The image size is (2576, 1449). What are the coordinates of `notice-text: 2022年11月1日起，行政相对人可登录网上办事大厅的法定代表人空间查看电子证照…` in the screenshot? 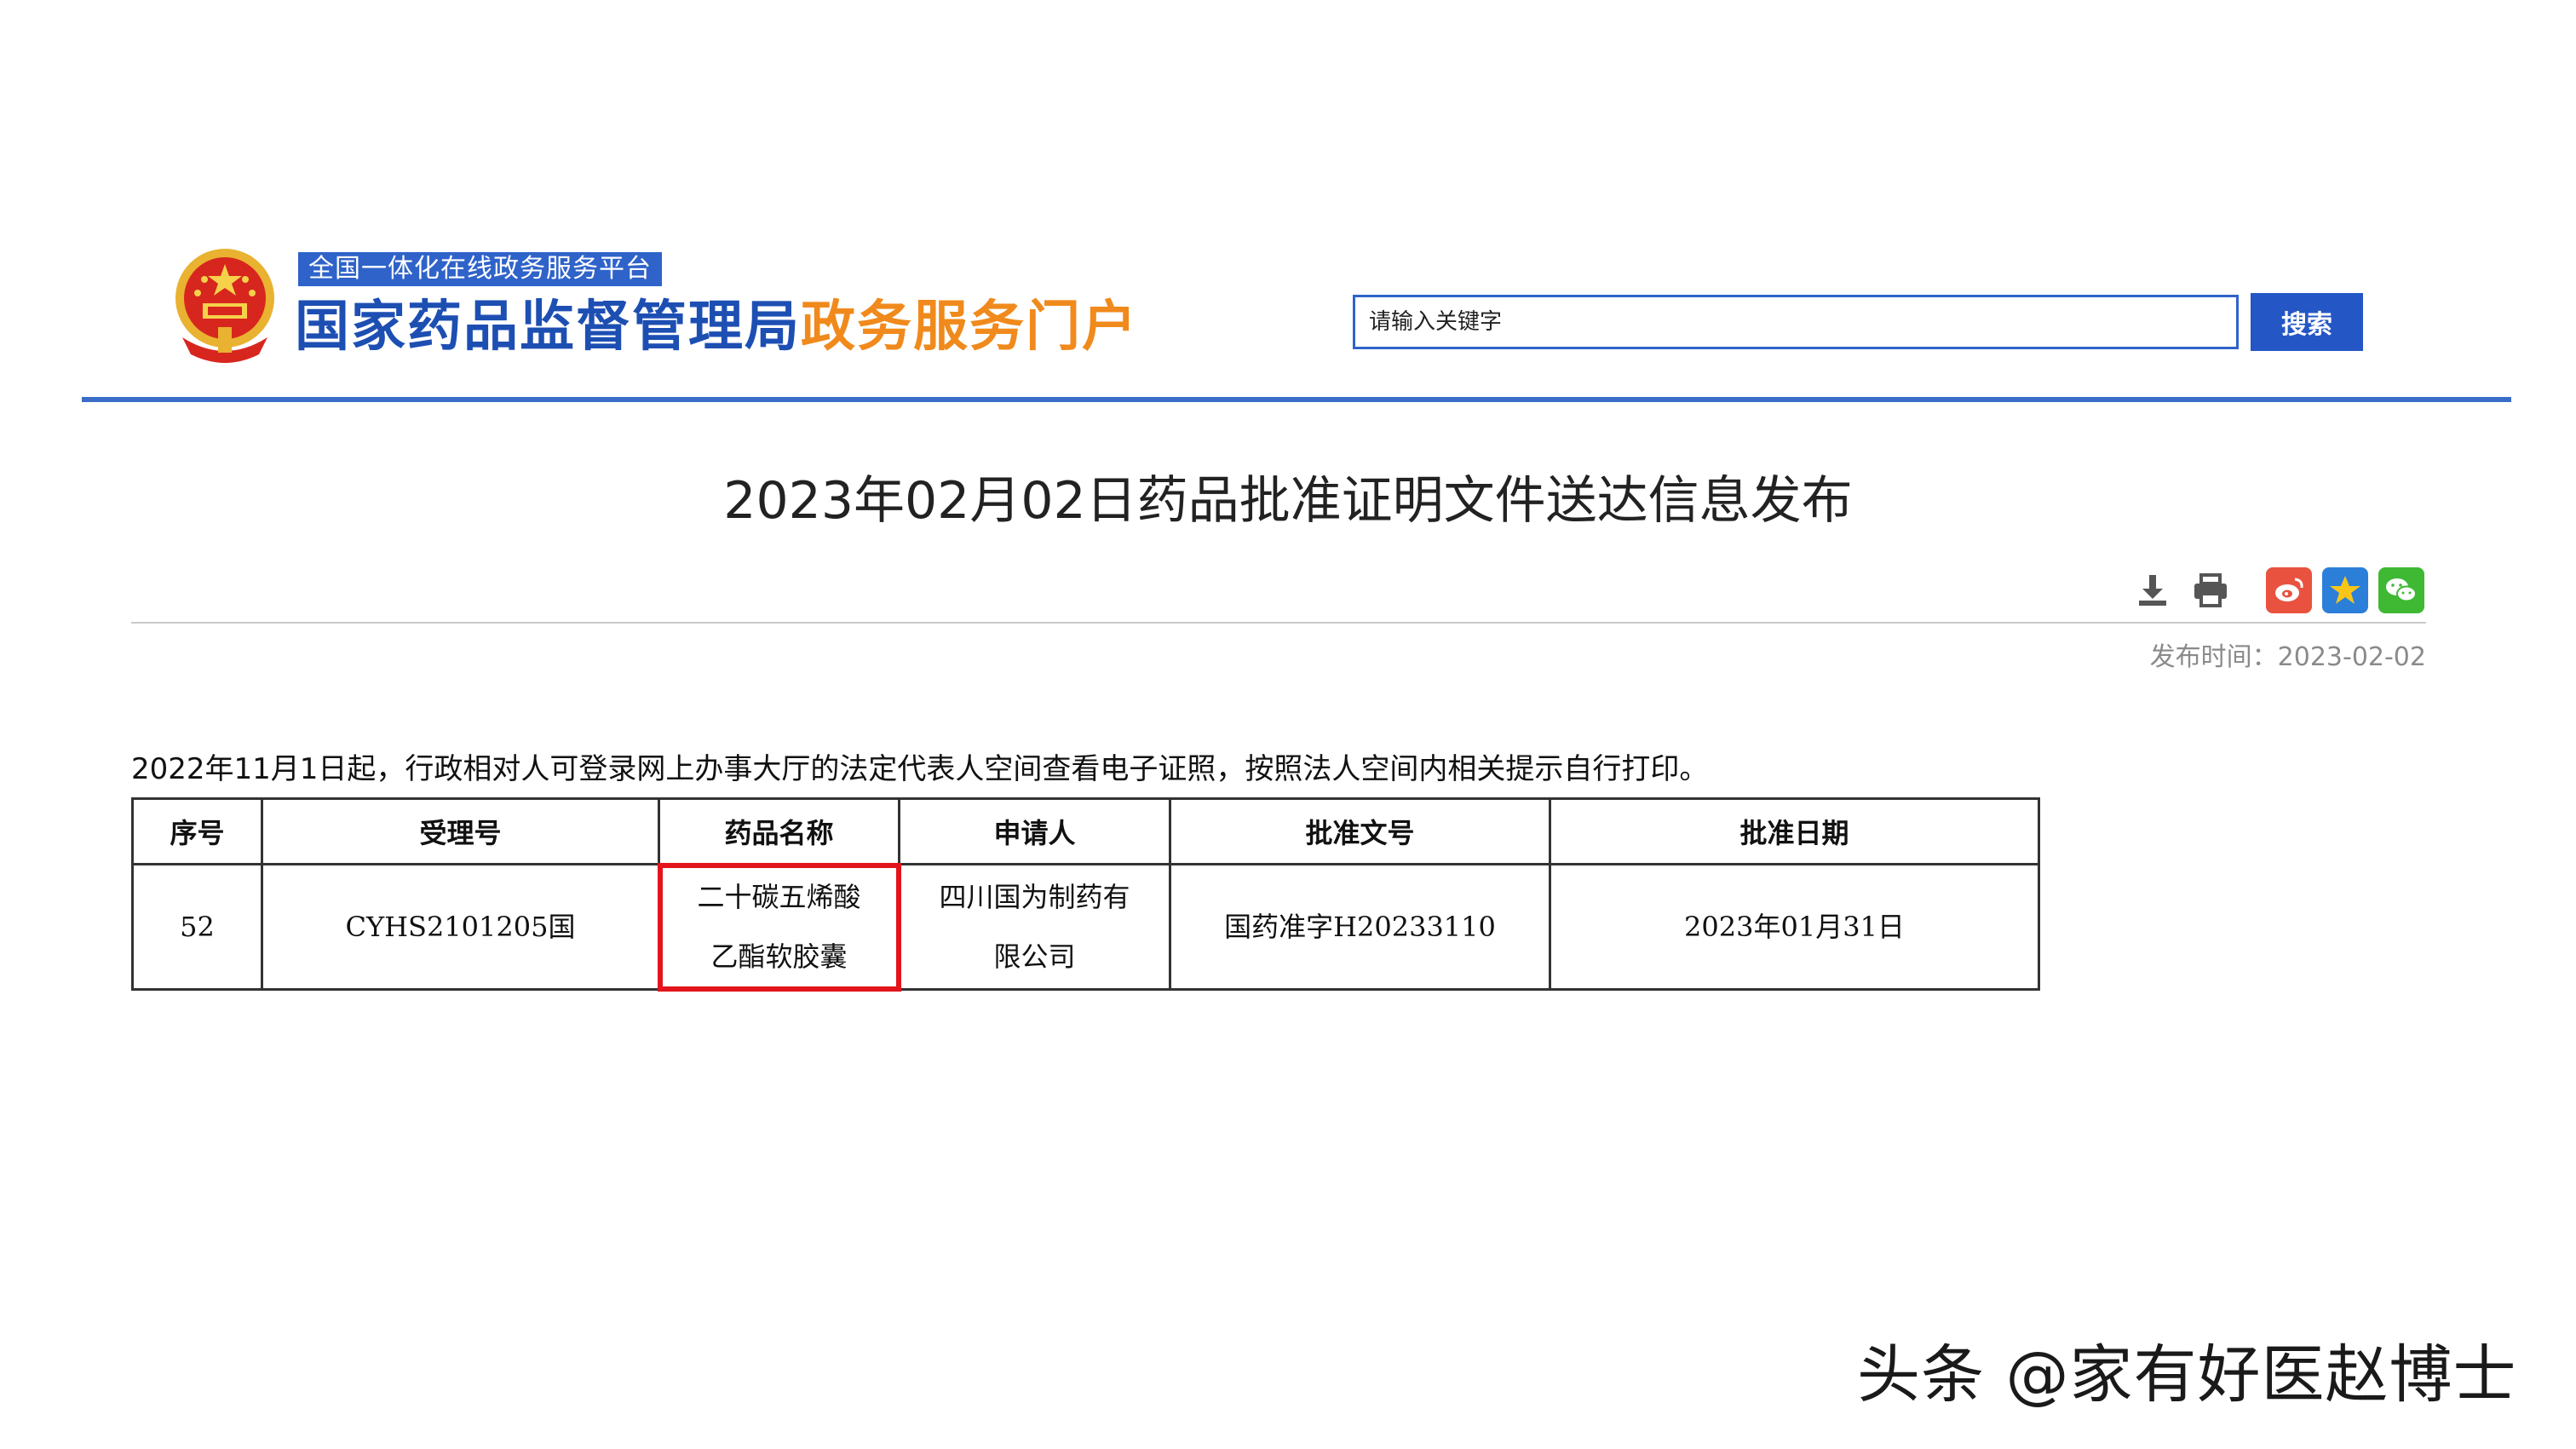 It's located at (920, 769).